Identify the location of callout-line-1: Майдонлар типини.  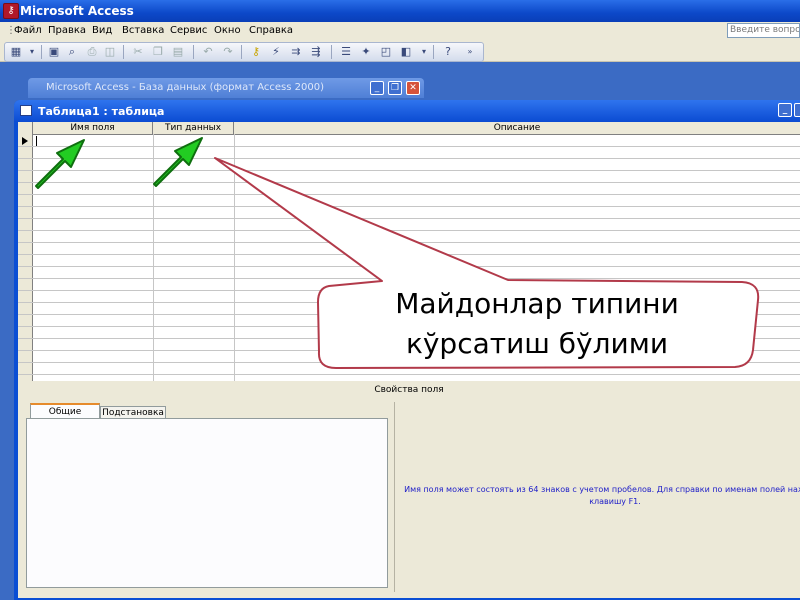
(537, 303).